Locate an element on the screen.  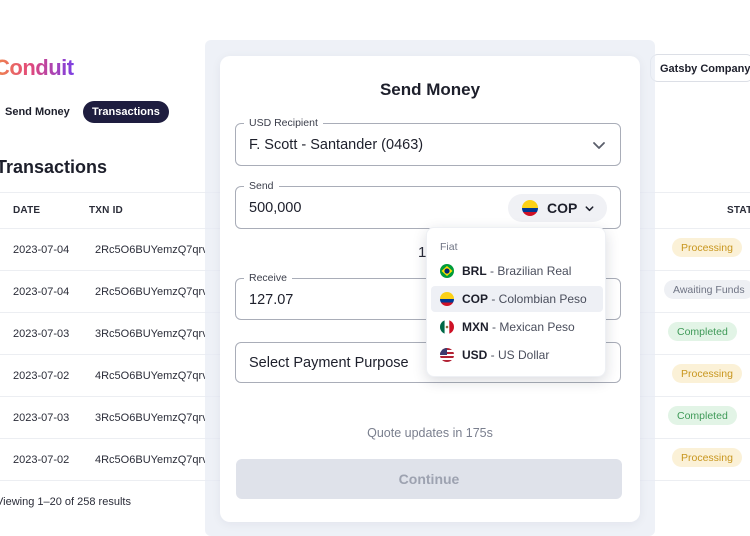
payment-purpose-placeholder: Select Payment Purpose is located at coordinates (329, 363).